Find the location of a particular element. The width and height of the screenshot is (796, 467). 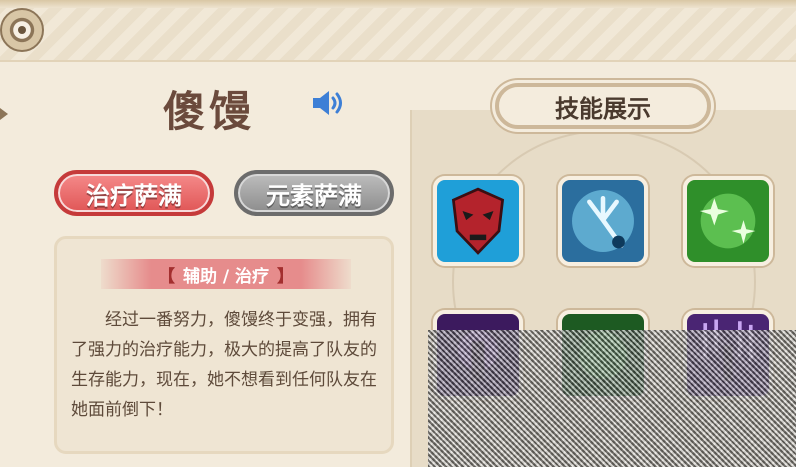

skill-tribal-mask is located at coordinates (478, 221).